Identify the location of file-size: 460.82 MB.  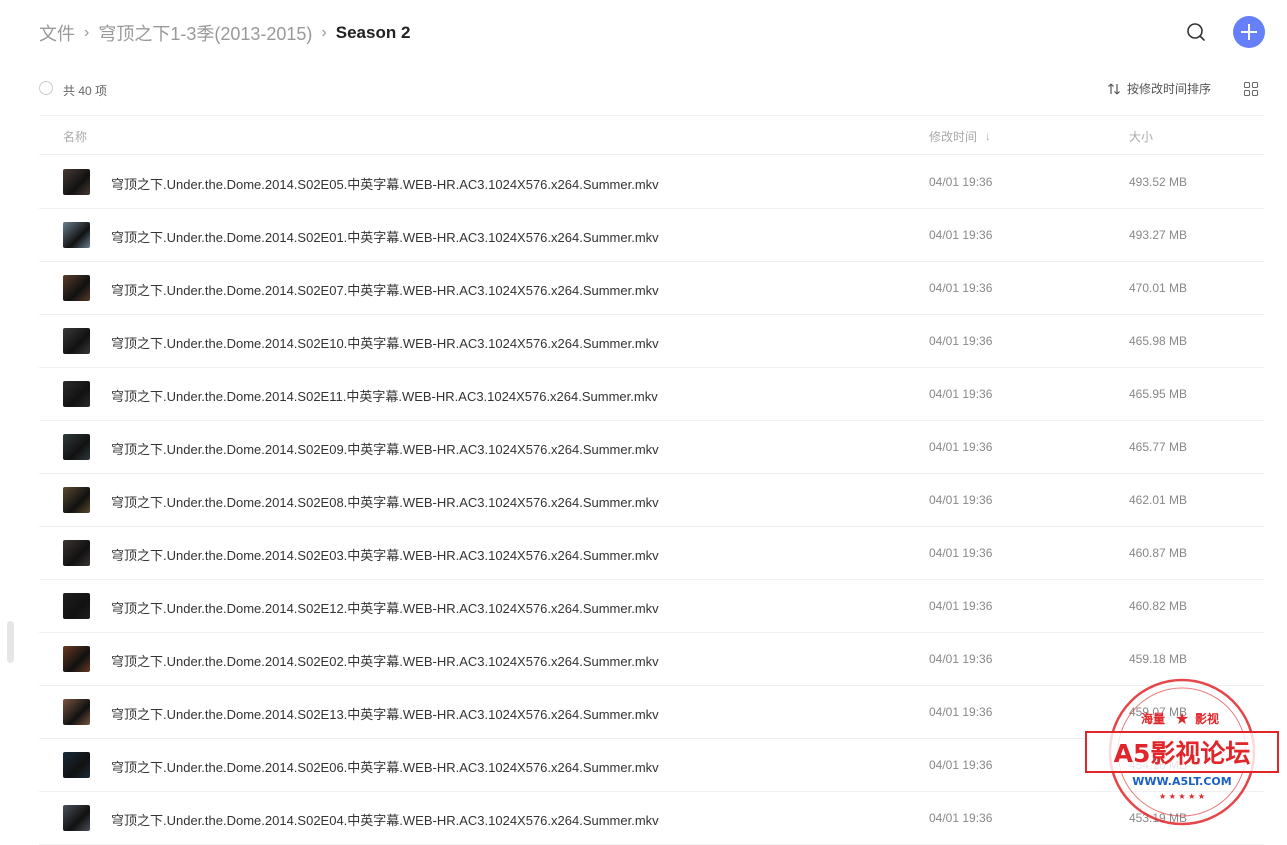
(1158, 606).